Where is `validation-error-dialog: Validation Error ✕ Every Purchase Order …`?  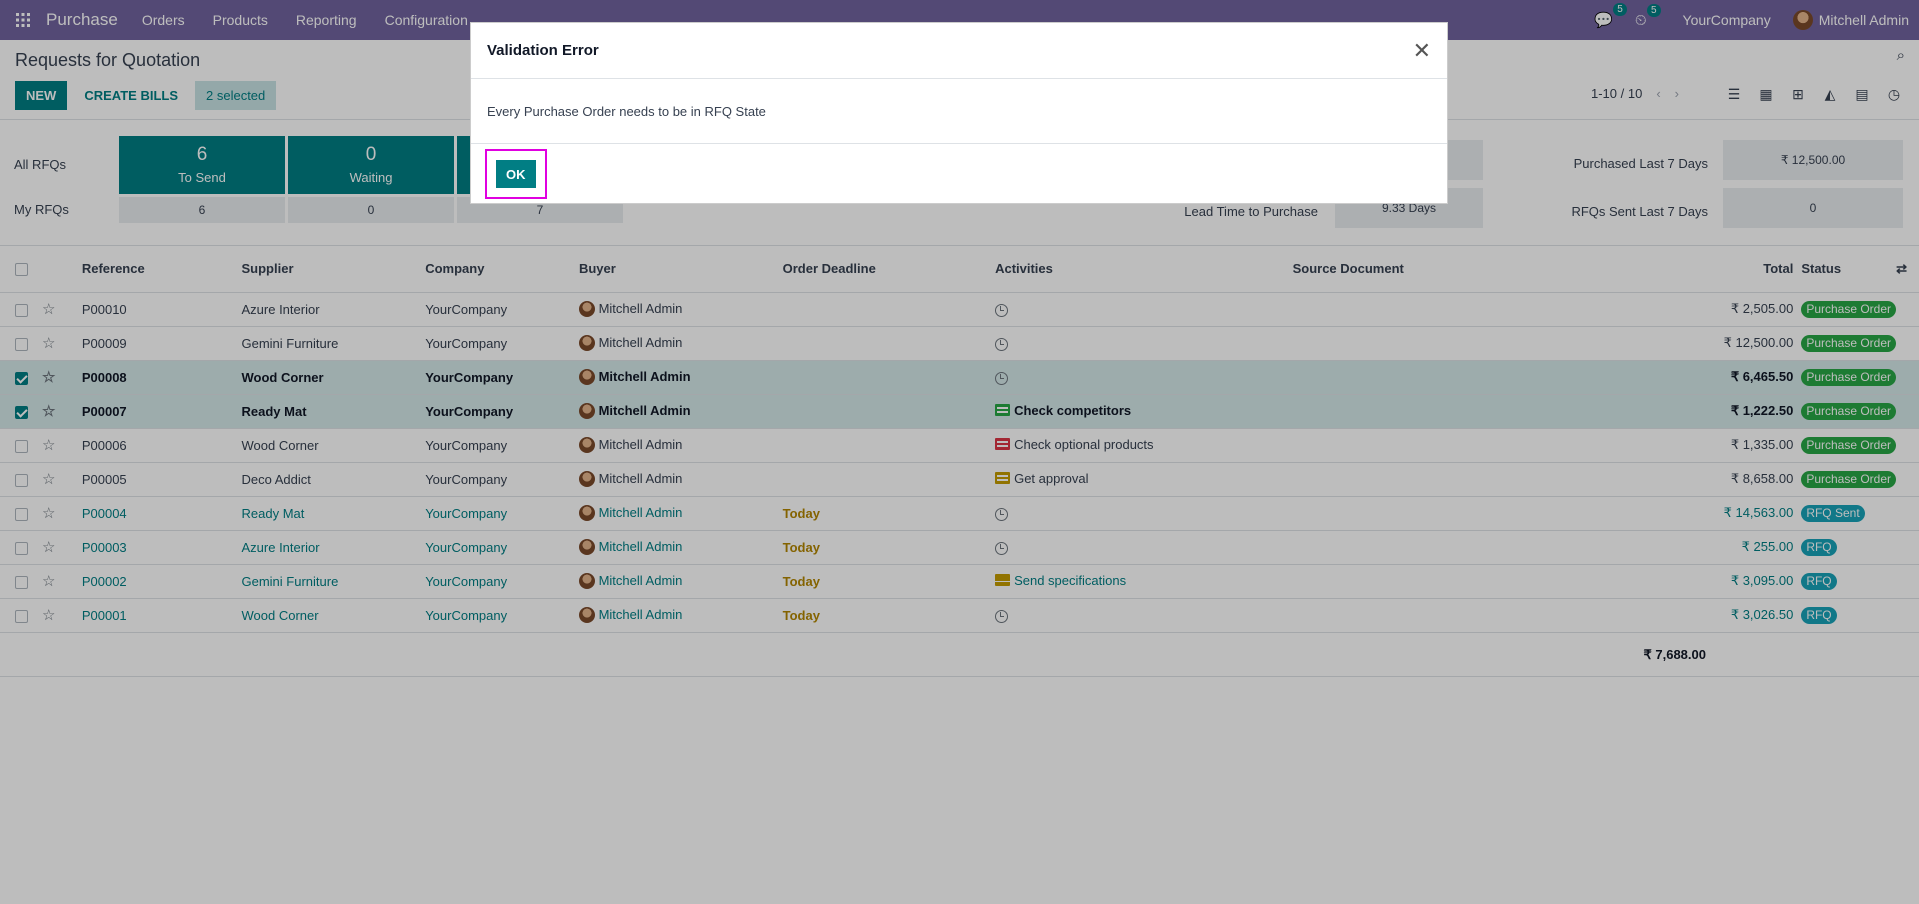 validation-error-dialog: Validation Error ✕ Every Purchase Order … is located at coordinates (959, 113).